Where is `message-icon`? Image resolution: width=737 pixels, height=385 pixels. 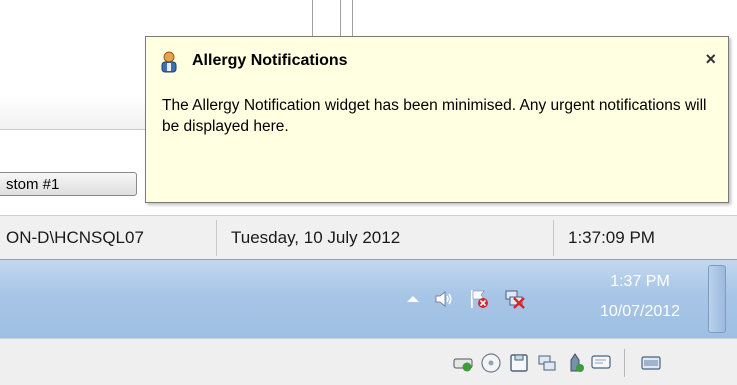
message-icon is located at coordinates (601, 363).